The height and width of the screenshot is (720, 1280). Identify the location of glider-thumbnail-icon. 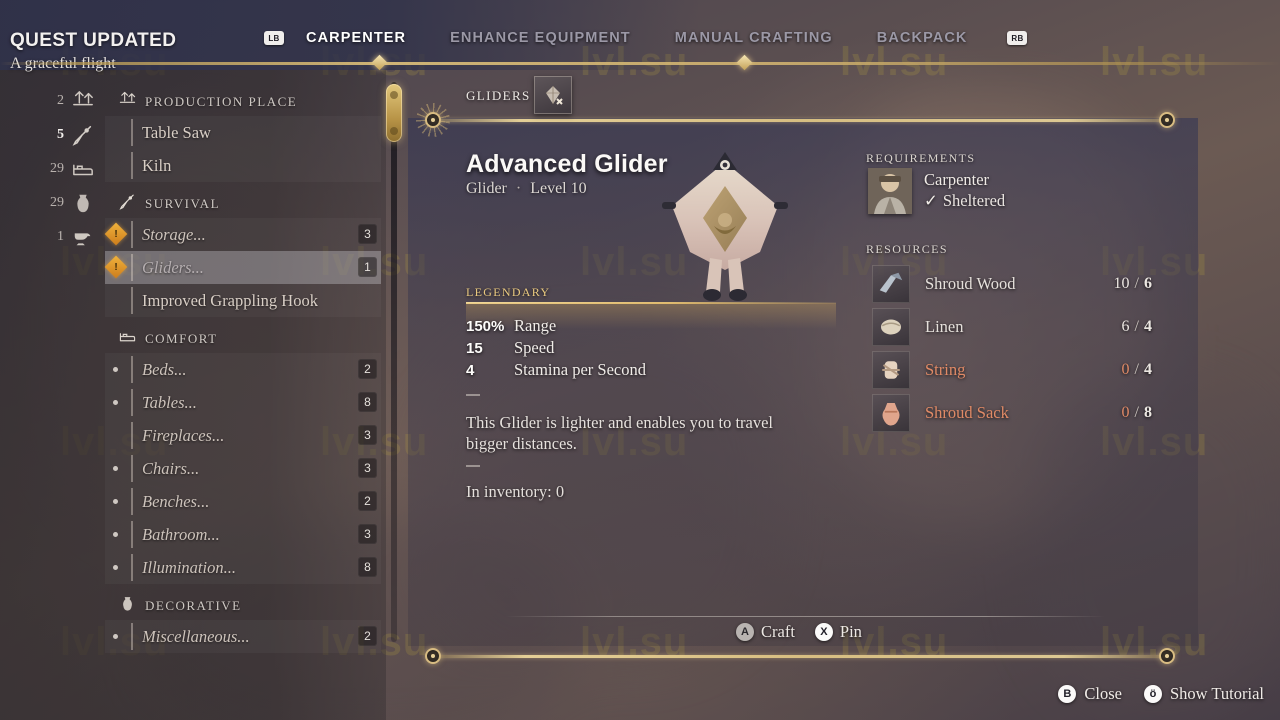
(553, 95).